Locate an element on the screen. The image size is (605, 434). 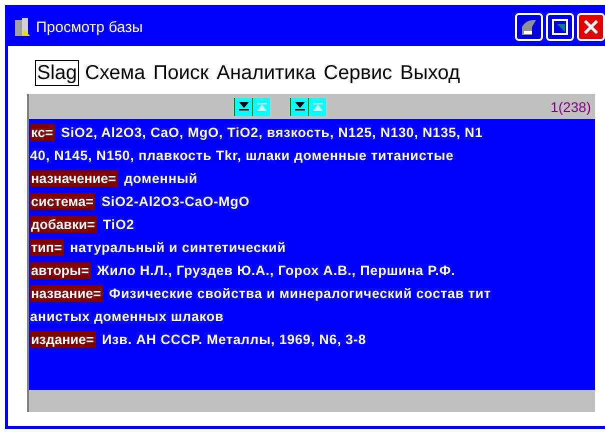
field-label: авторы= is located at coordinates (60, 270).